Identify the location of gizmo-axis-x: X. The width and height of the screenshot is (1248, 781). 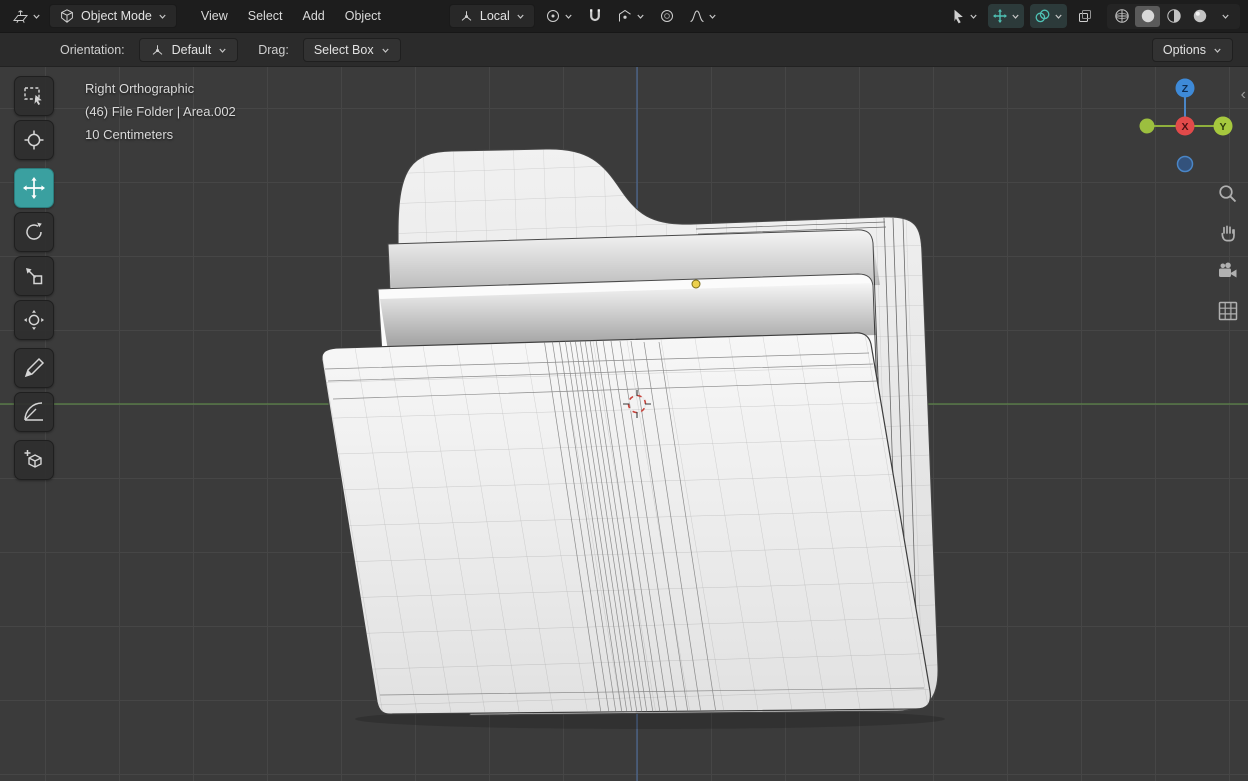
(1185, 126).